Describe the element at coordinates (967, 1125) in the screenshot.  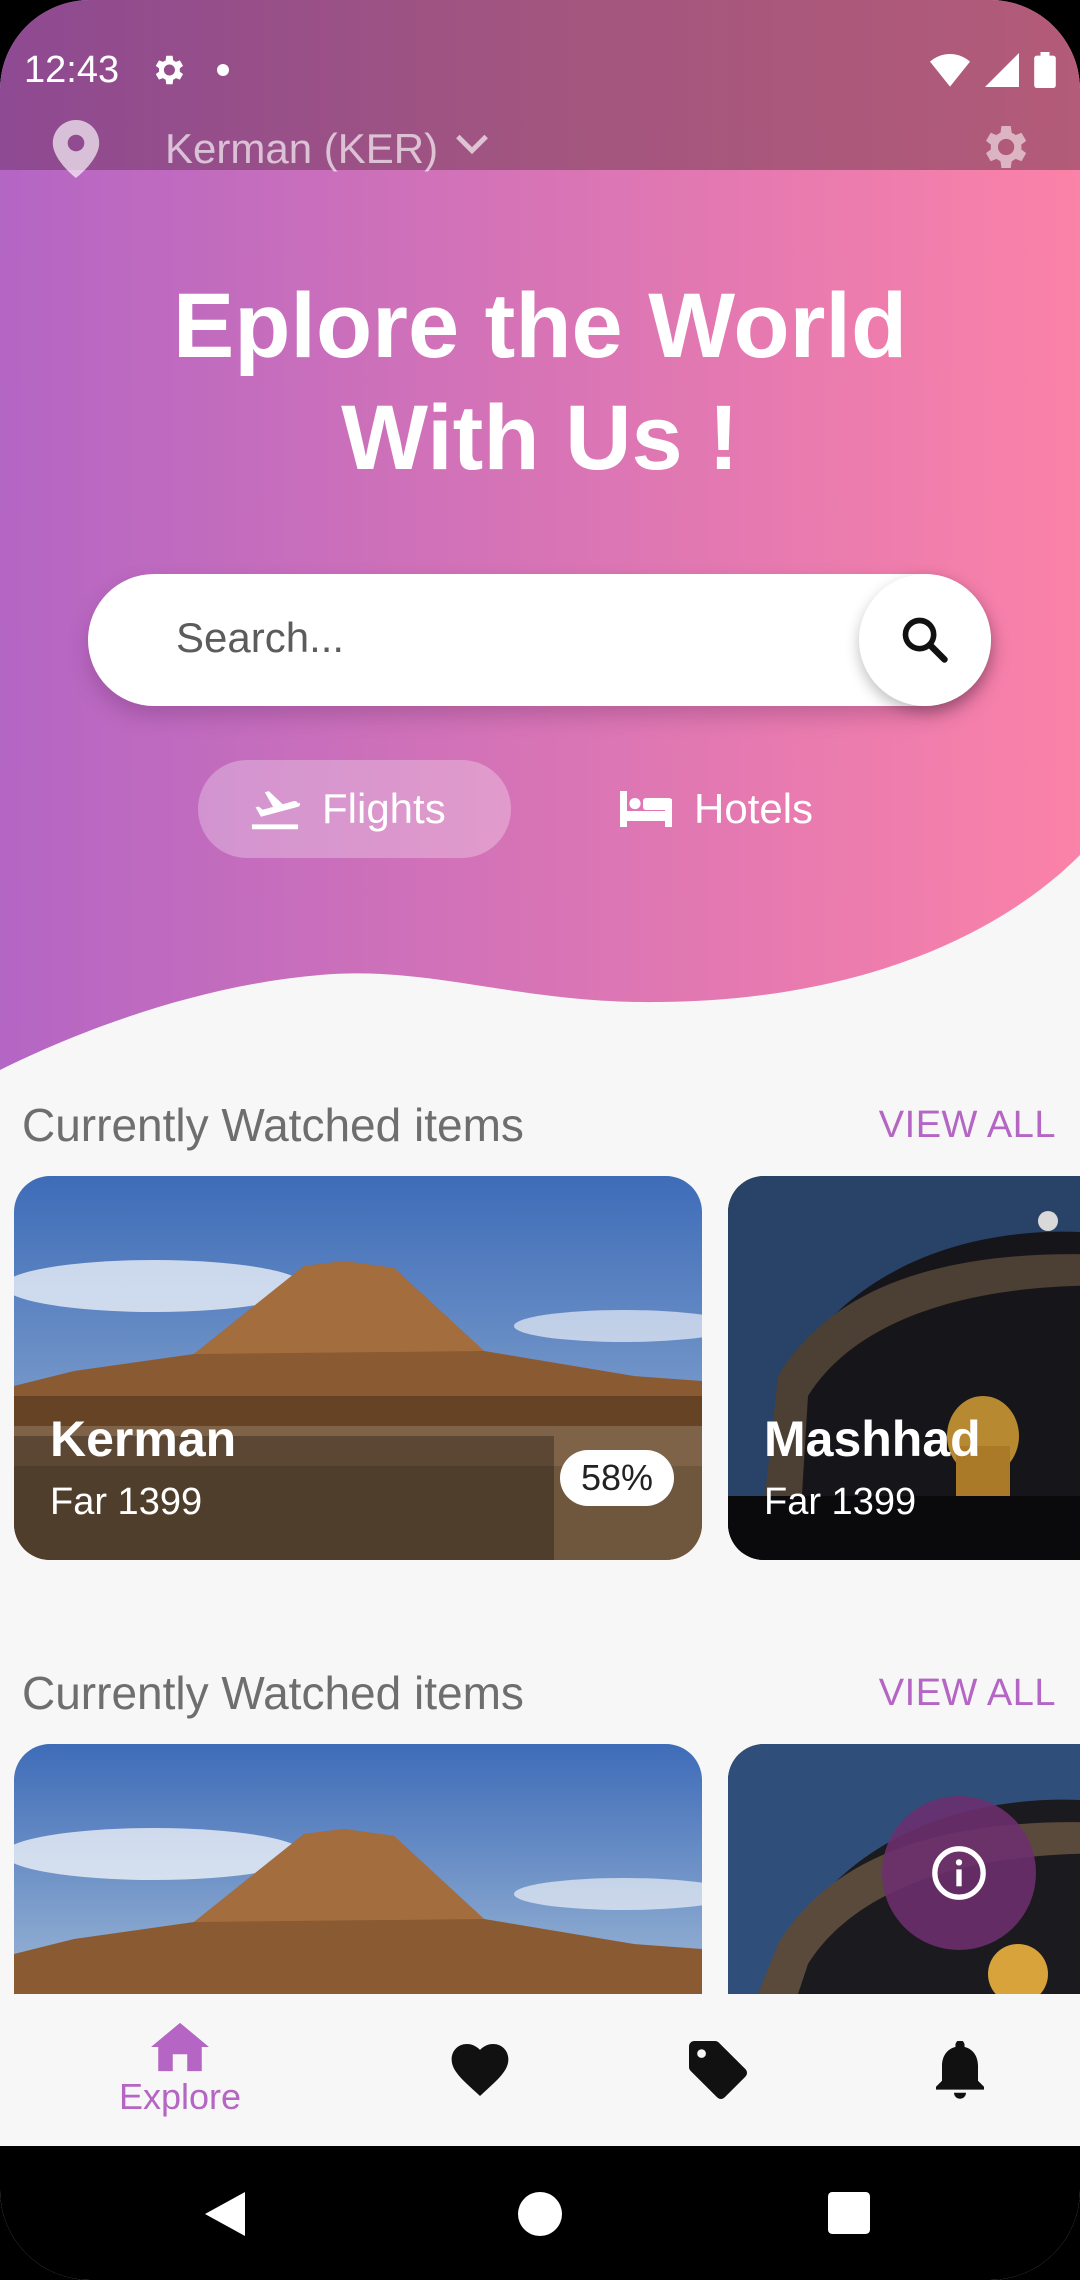
I see `view-all-link: VIEW ALL` at that location.